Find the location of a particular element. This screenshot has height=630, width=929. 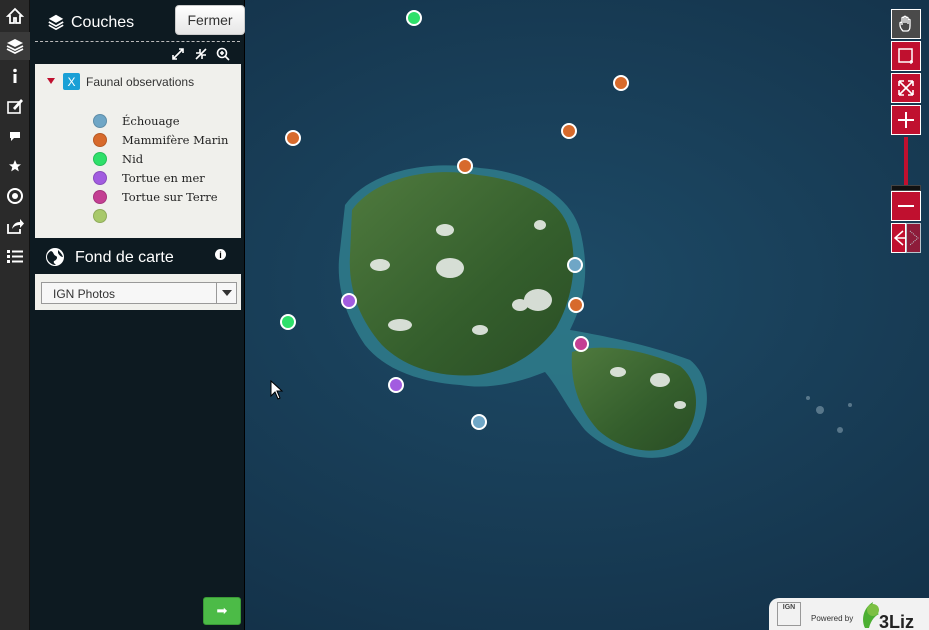

legend-item: Mammifère Marin is located at coordinates (160, 140).